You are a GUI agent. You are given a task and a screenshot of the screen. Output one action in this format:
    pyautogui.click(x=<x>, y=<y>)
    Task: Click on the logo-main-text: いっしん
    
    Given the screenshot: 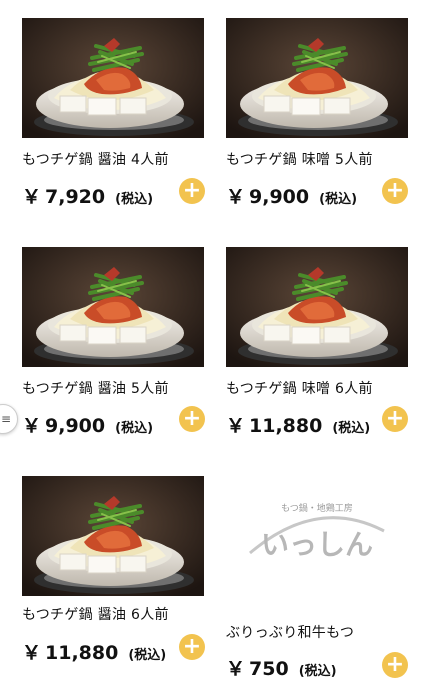 What is the action you would take?
    pyautogui.click(x=317, y=544)
    